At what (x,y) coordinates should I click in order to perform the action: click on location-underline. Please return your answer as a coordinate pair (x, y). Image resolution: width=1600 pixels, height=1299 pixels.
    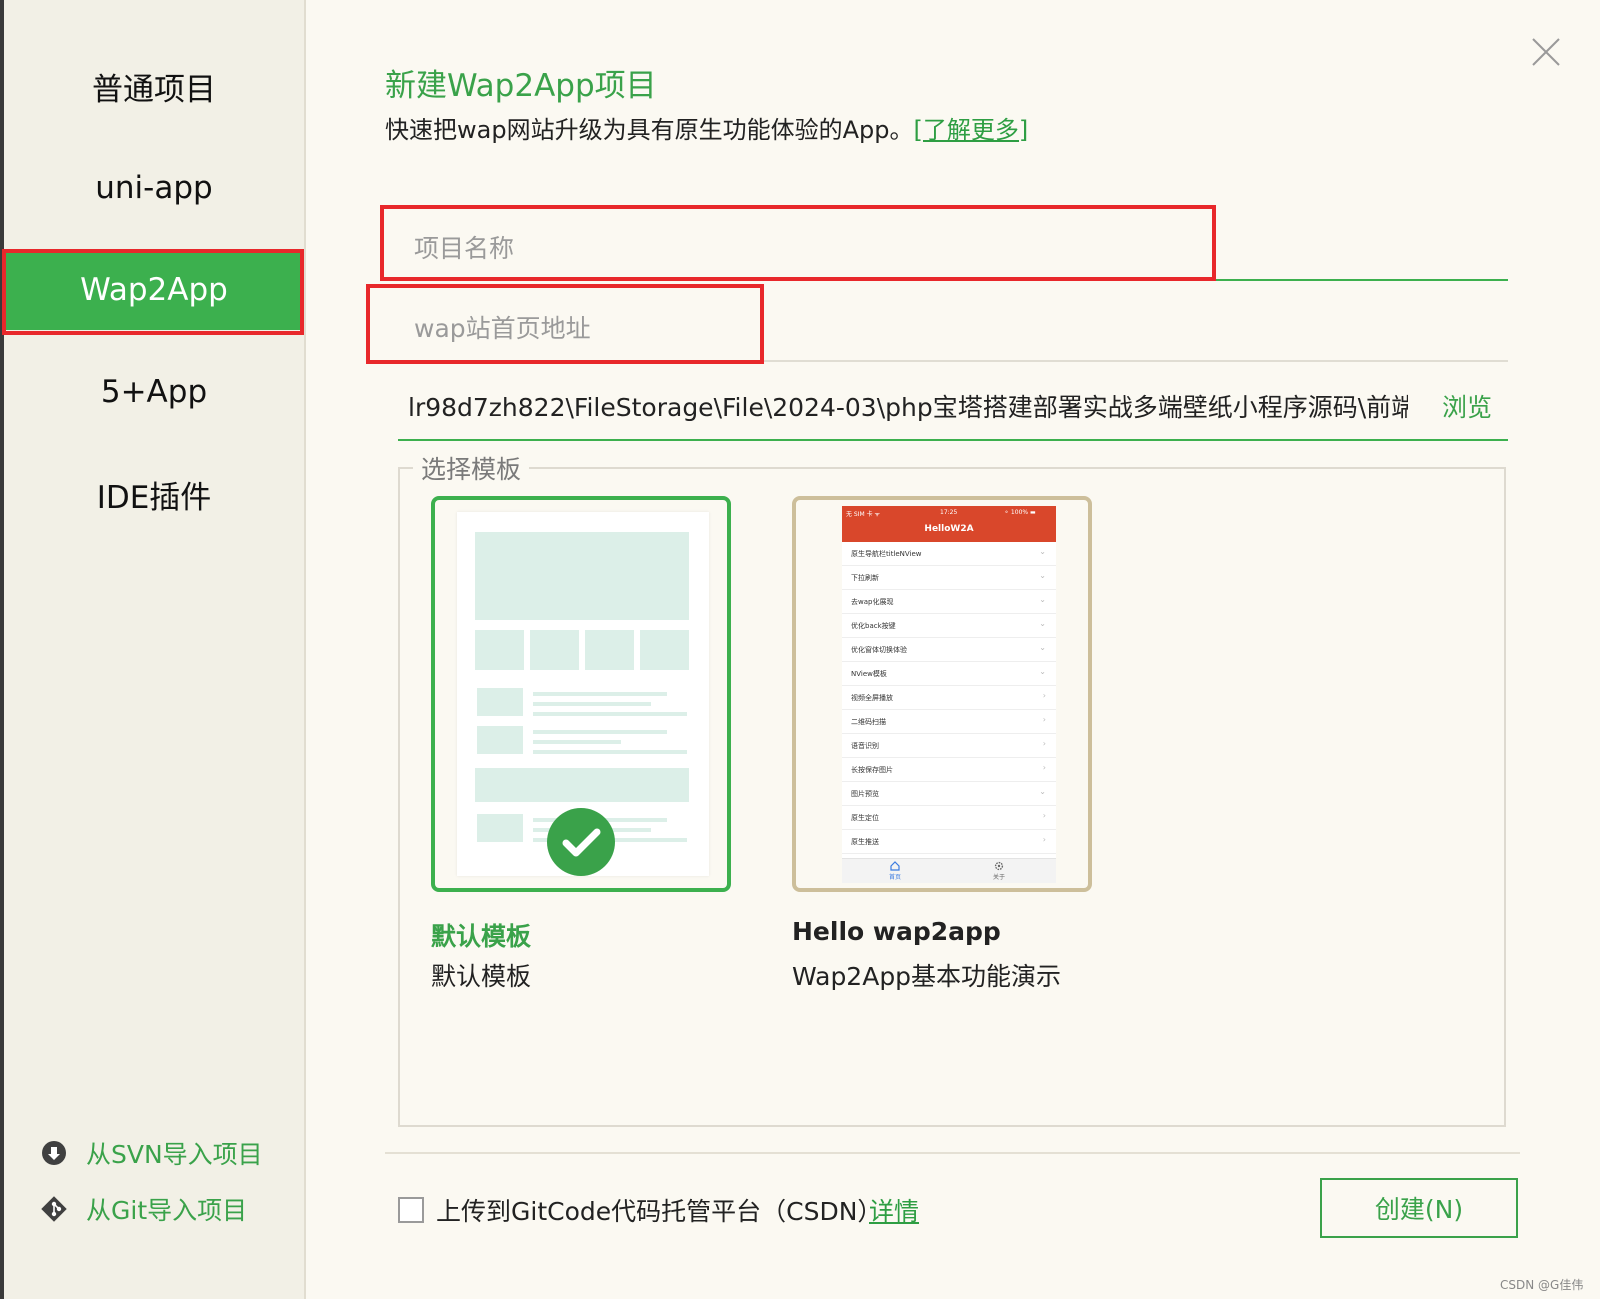
    Looking at the image, I should click on (953, 440).